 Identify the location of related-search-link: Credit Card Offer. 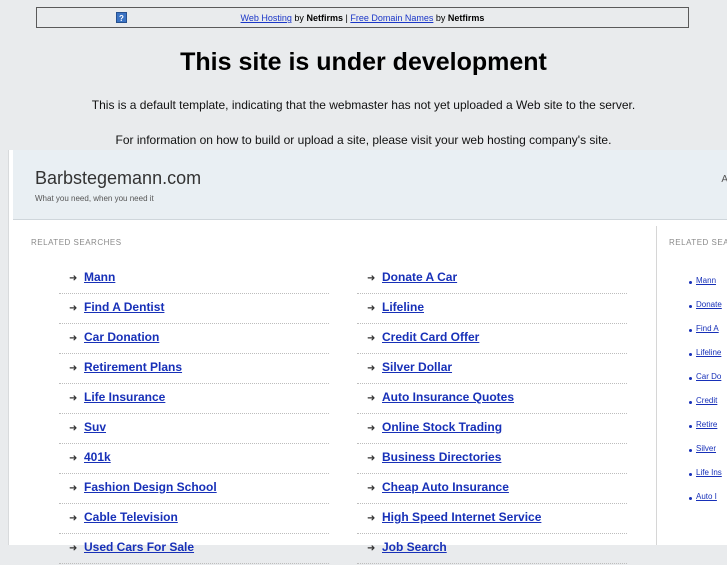
(430, 337).